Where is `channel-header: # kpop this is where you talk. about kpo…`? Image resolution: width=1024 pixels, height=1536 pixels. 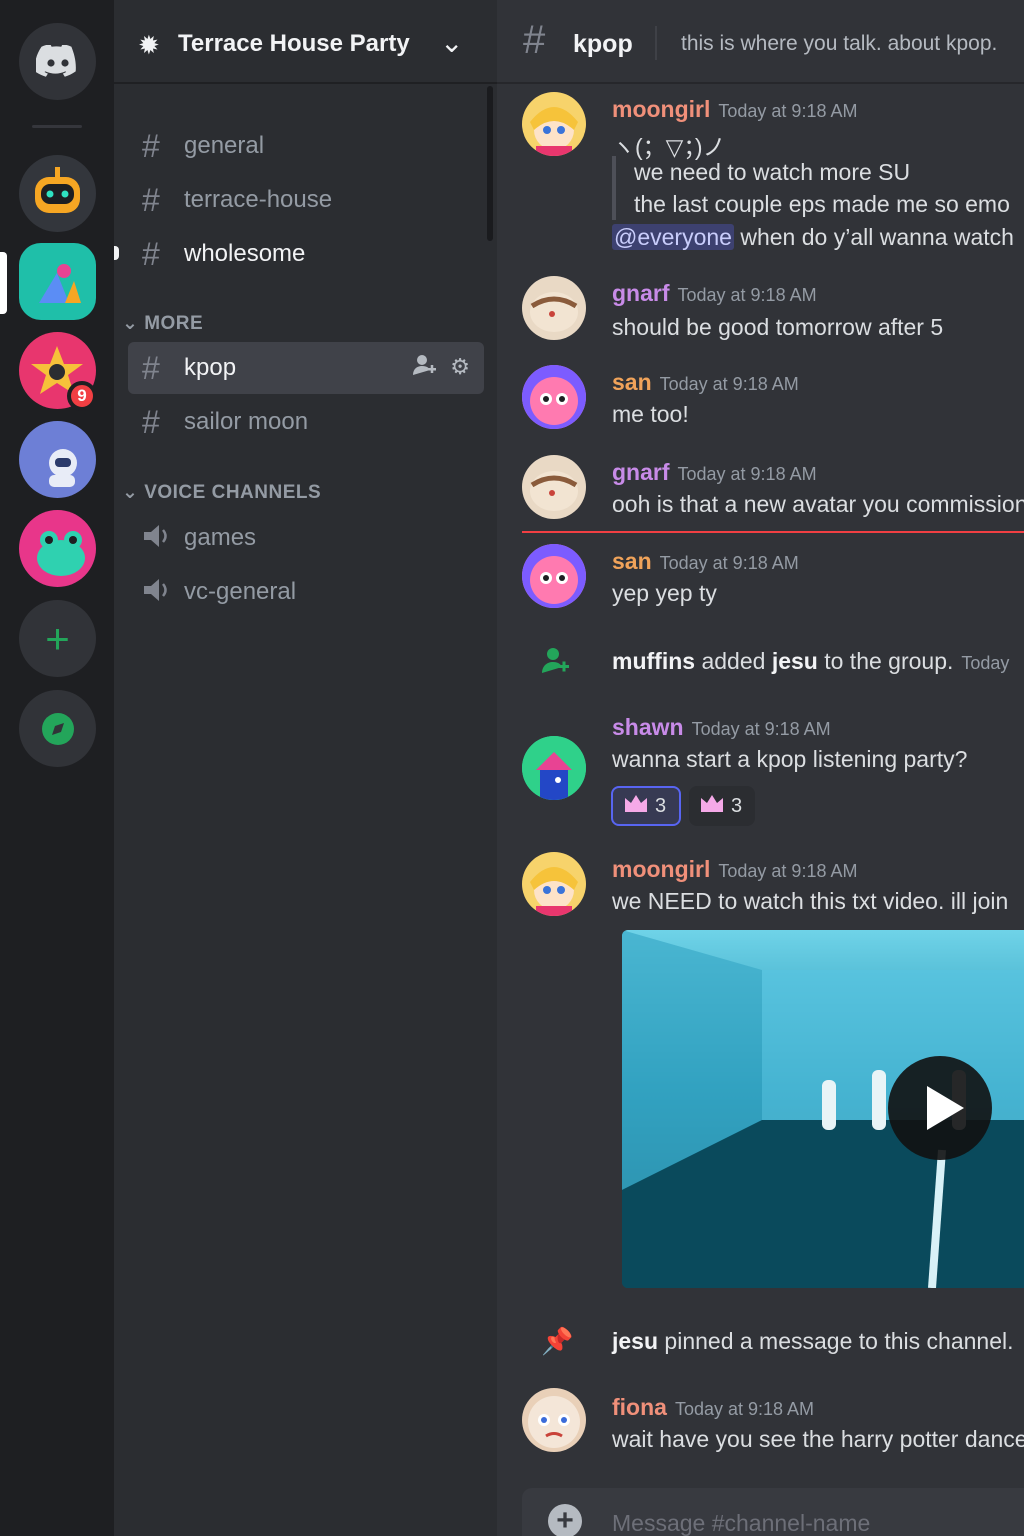 channel-header: # kpop this is where you talk. about kpo… is located at coordinates (760, 42).